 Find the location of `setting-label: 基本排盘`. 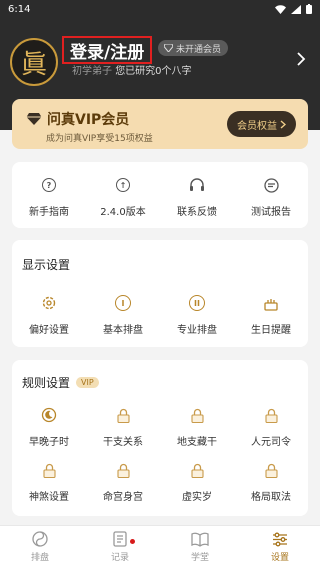

setting-label: 基本排盘 is located at coordinates (123, 330).